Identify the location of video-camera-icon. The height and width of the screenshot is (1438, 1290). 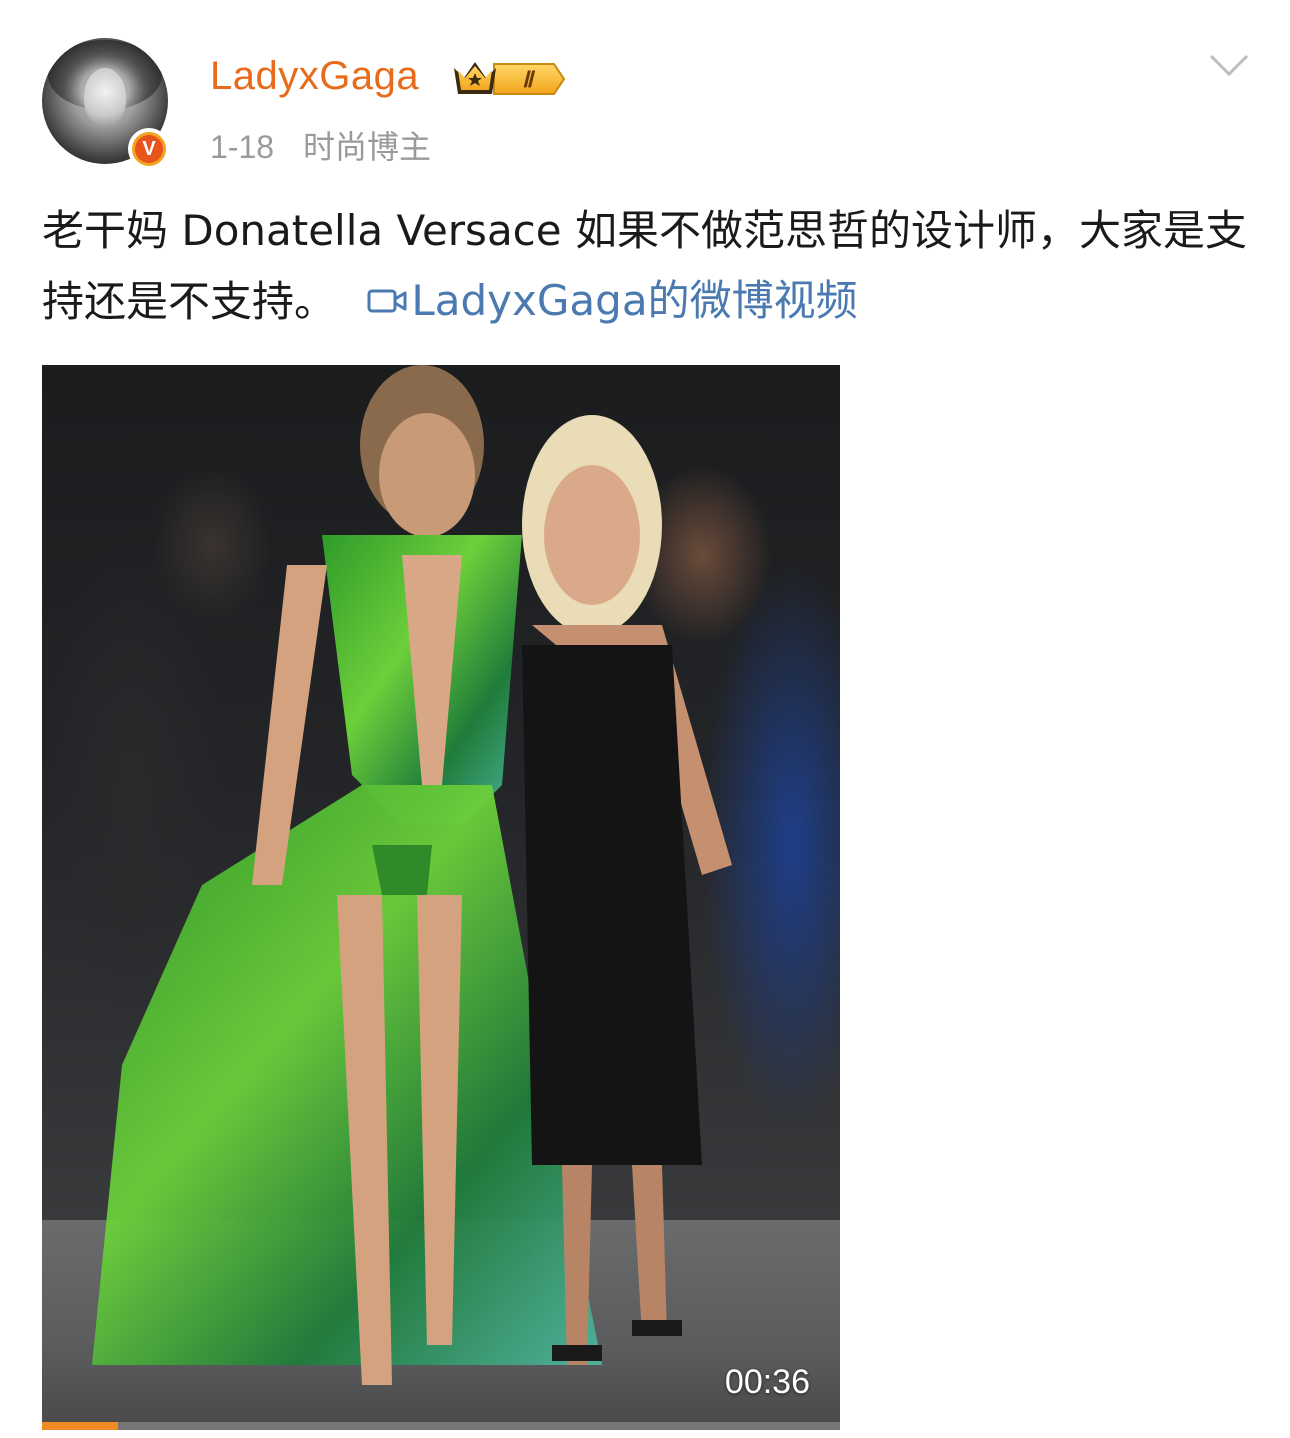
(387, 301).